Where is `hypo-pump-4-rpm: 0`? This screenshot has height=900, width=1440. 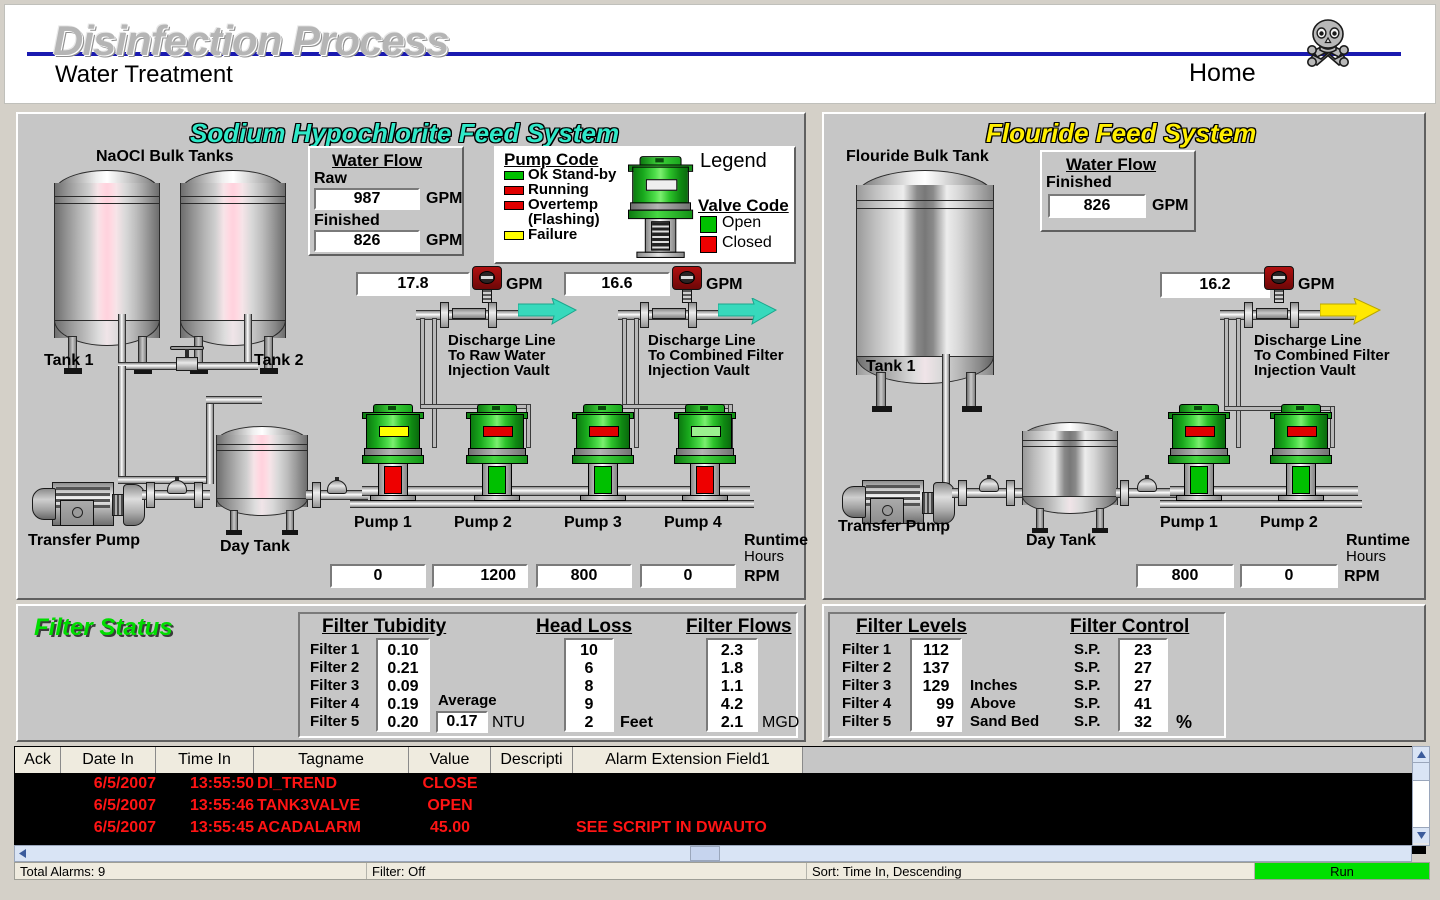 hypo-pump-4-rpm: 0 is located at coordinates (688, 576).